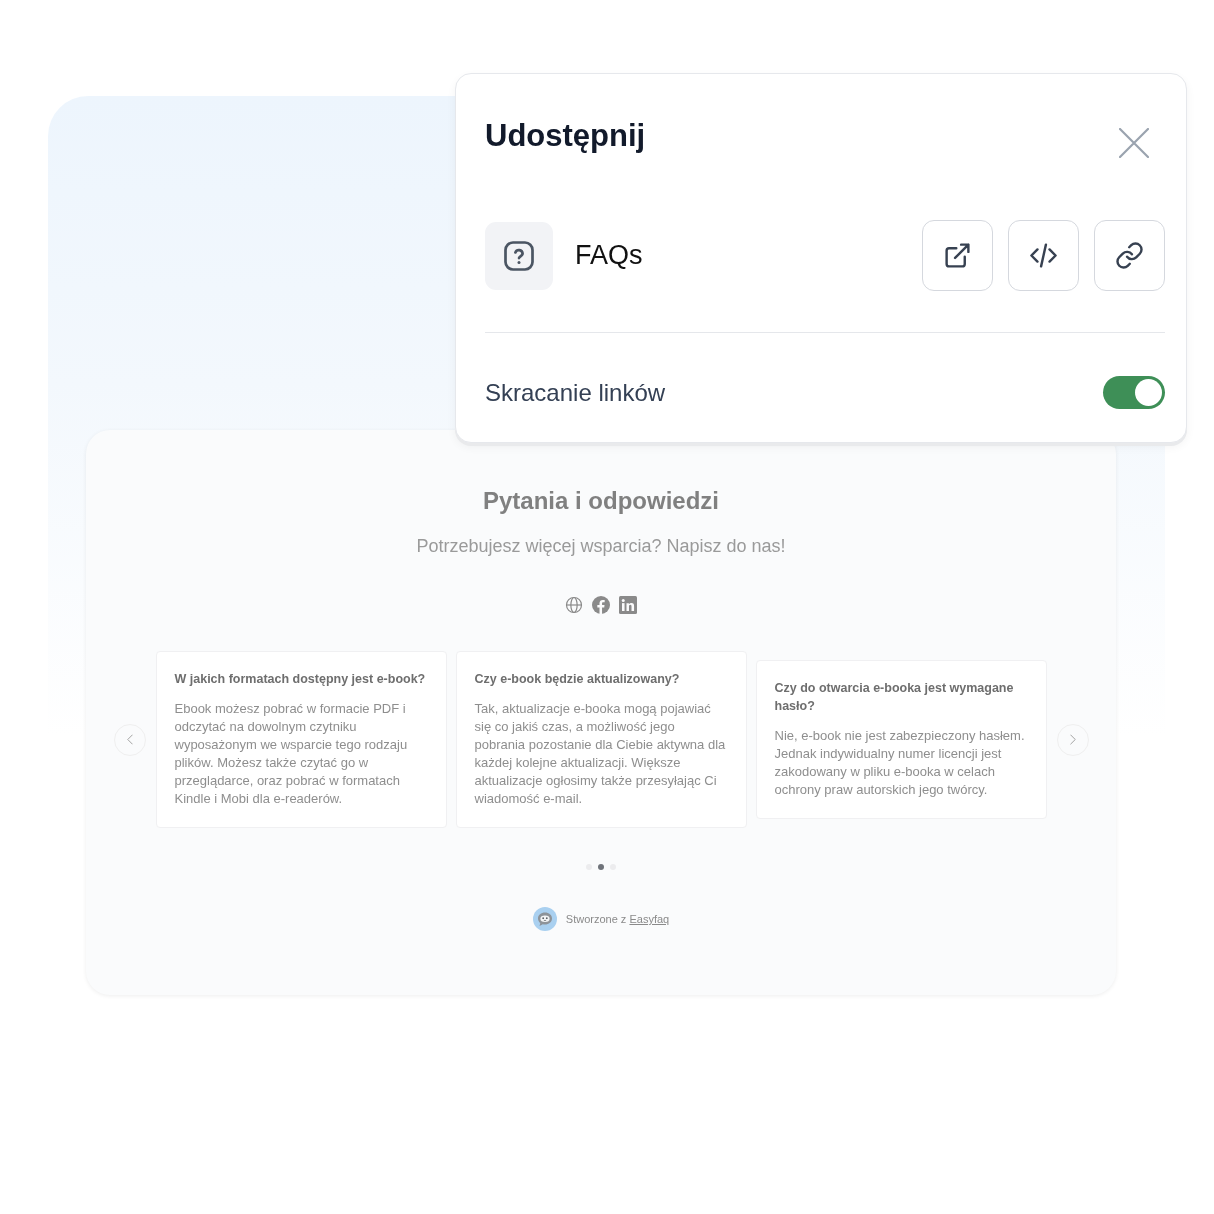 The image size is (1214, 1214). Describe the element at coordinates (519, 255) in the screenshot. I see `question-icon` at that location.